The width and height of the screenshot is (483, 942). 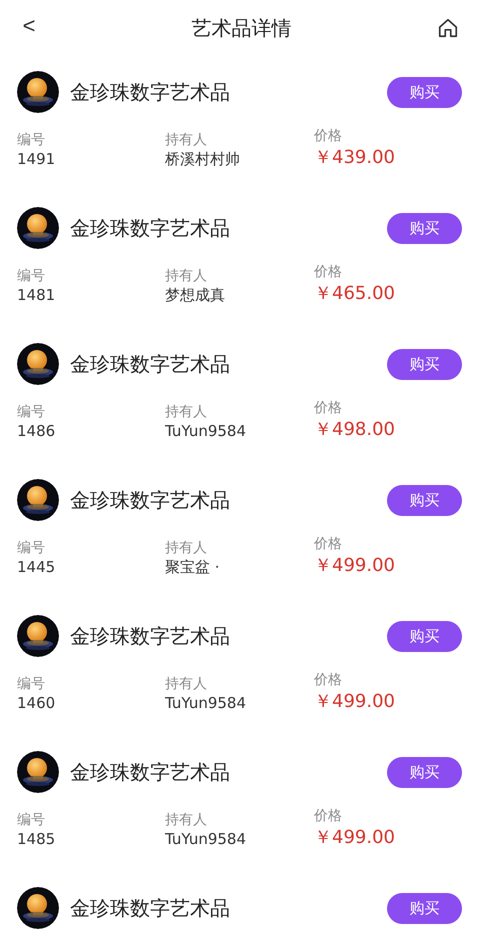 What do you see at coordinates (354, 430) in the screenshot?
I see `price: ￥498.00` at bounding box center [354, 430].